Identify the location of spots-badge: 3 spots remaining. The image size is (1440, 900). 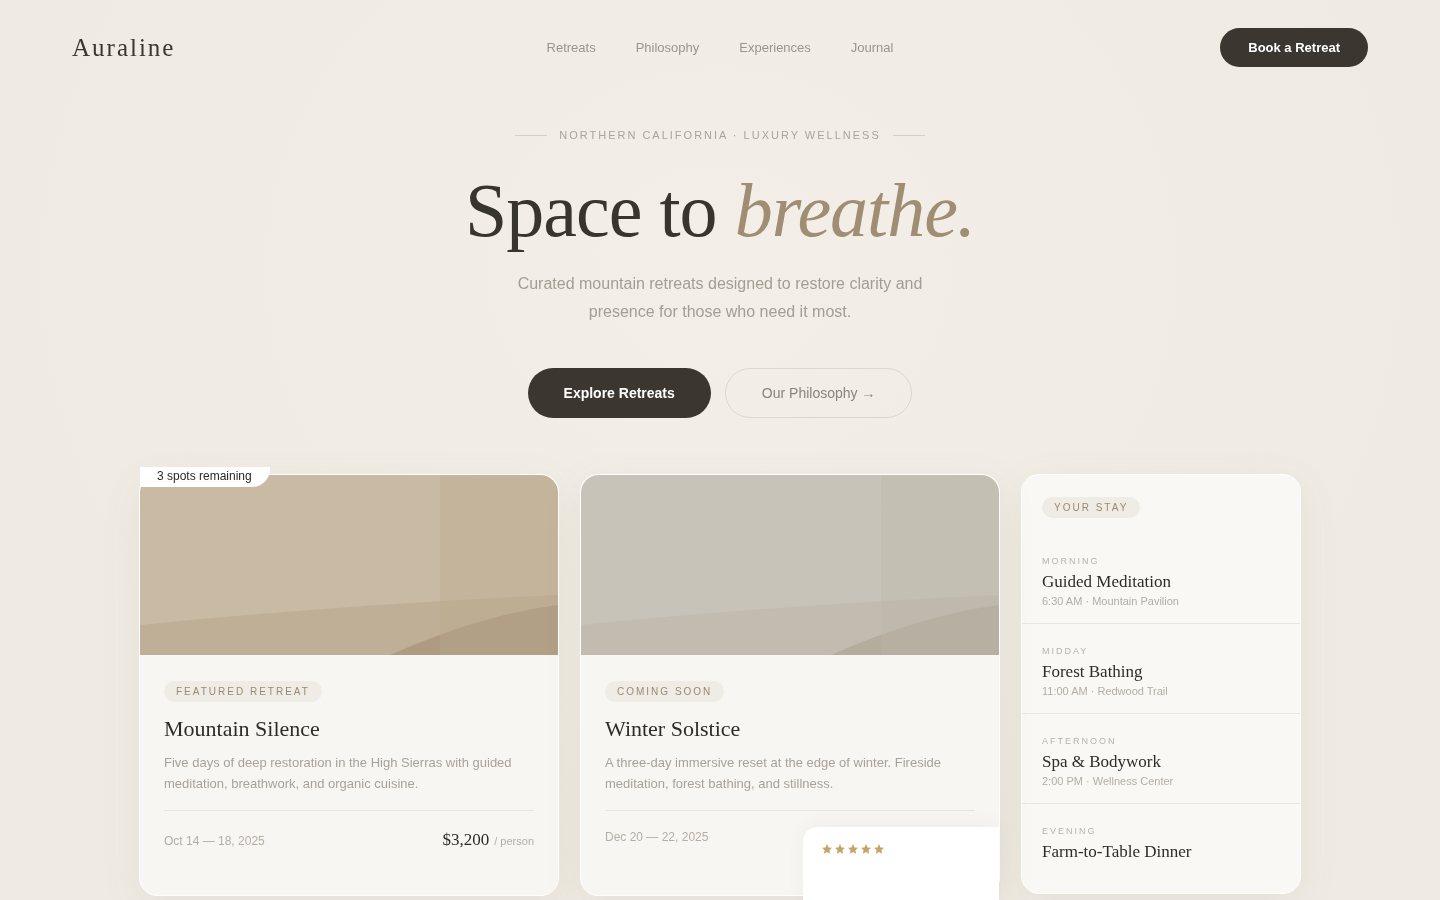
(205, 477).